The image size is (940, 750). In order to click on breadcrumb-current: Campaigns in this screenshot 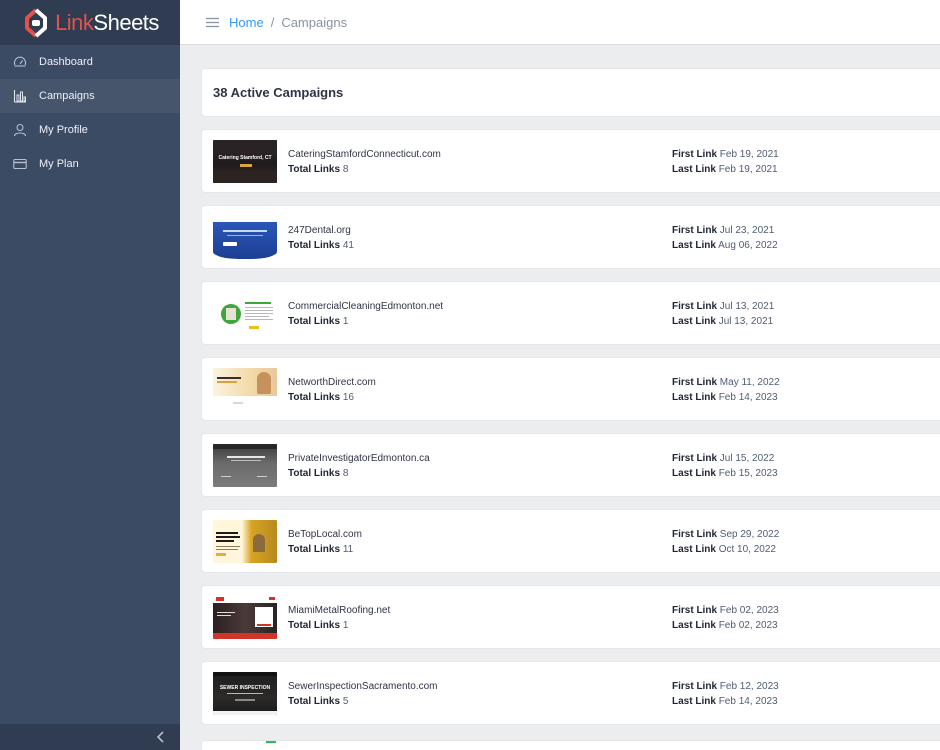, I will do `click(314, 22)`.